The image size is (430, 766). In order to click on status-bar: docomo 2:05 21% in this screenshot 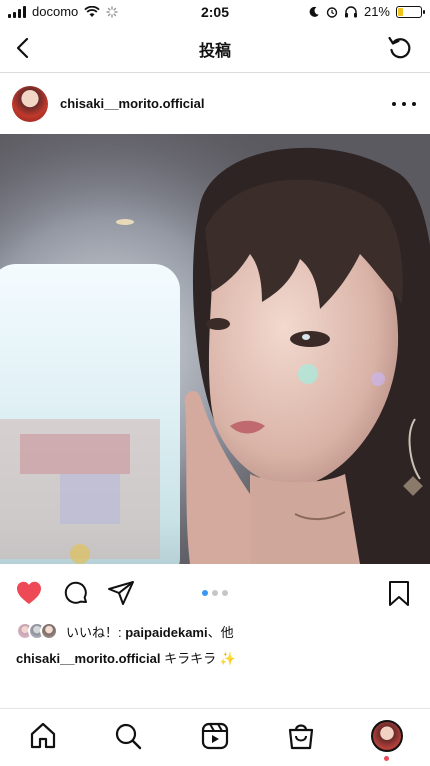, I will do `click(215, 12)`.